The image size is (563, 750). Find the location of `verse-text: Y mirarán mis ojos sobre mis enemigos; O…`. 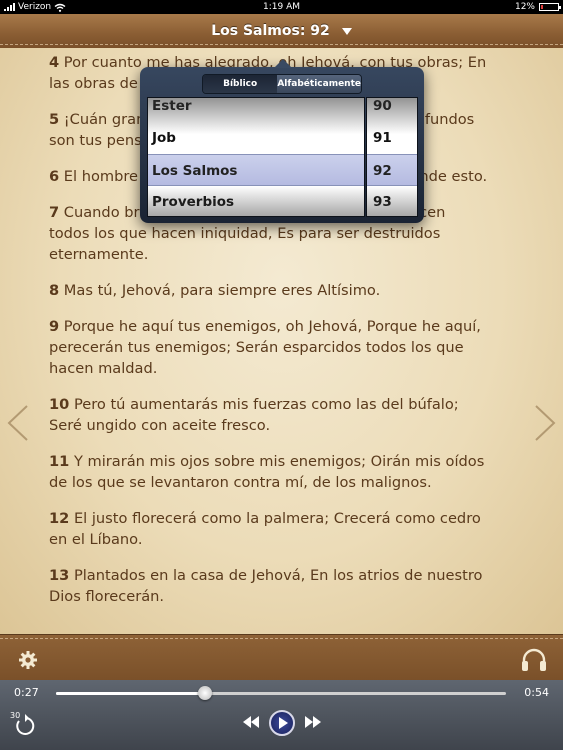

verse-text: Y mirarán mis ojos sobre mis enemigos; O… is located at coordinates (267, 472).